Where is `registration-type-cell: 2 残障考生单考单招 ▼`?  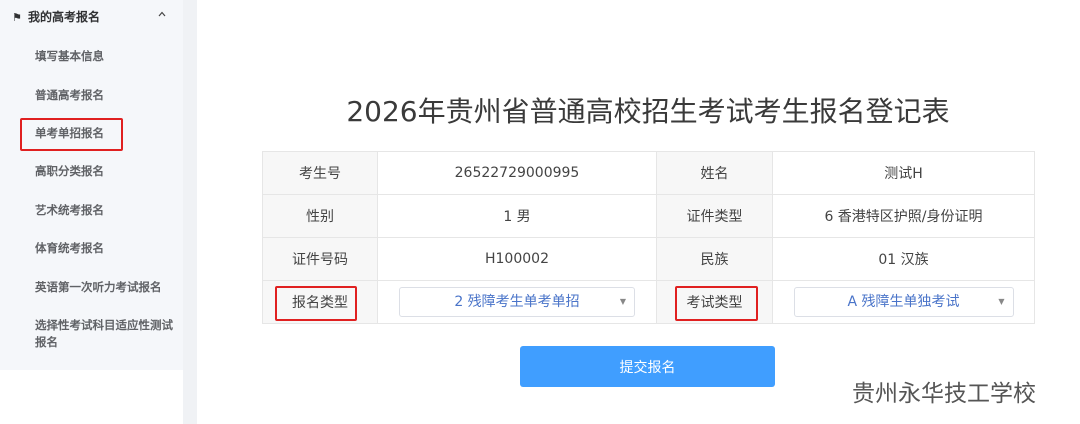
registration-type-cell: 2 残障考生单考单招 ▼ is located at coordinates (517, 302).